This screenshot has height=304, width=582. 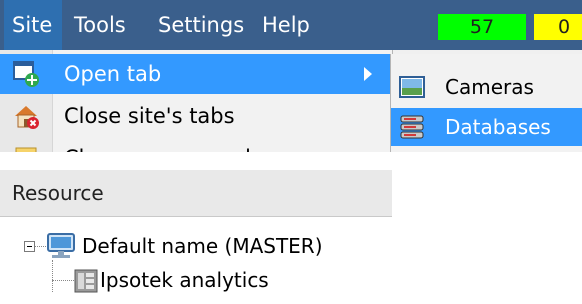 I want to click on menu-item-close-site-tabs: Close site's tabs, so click(x=196, y=116).